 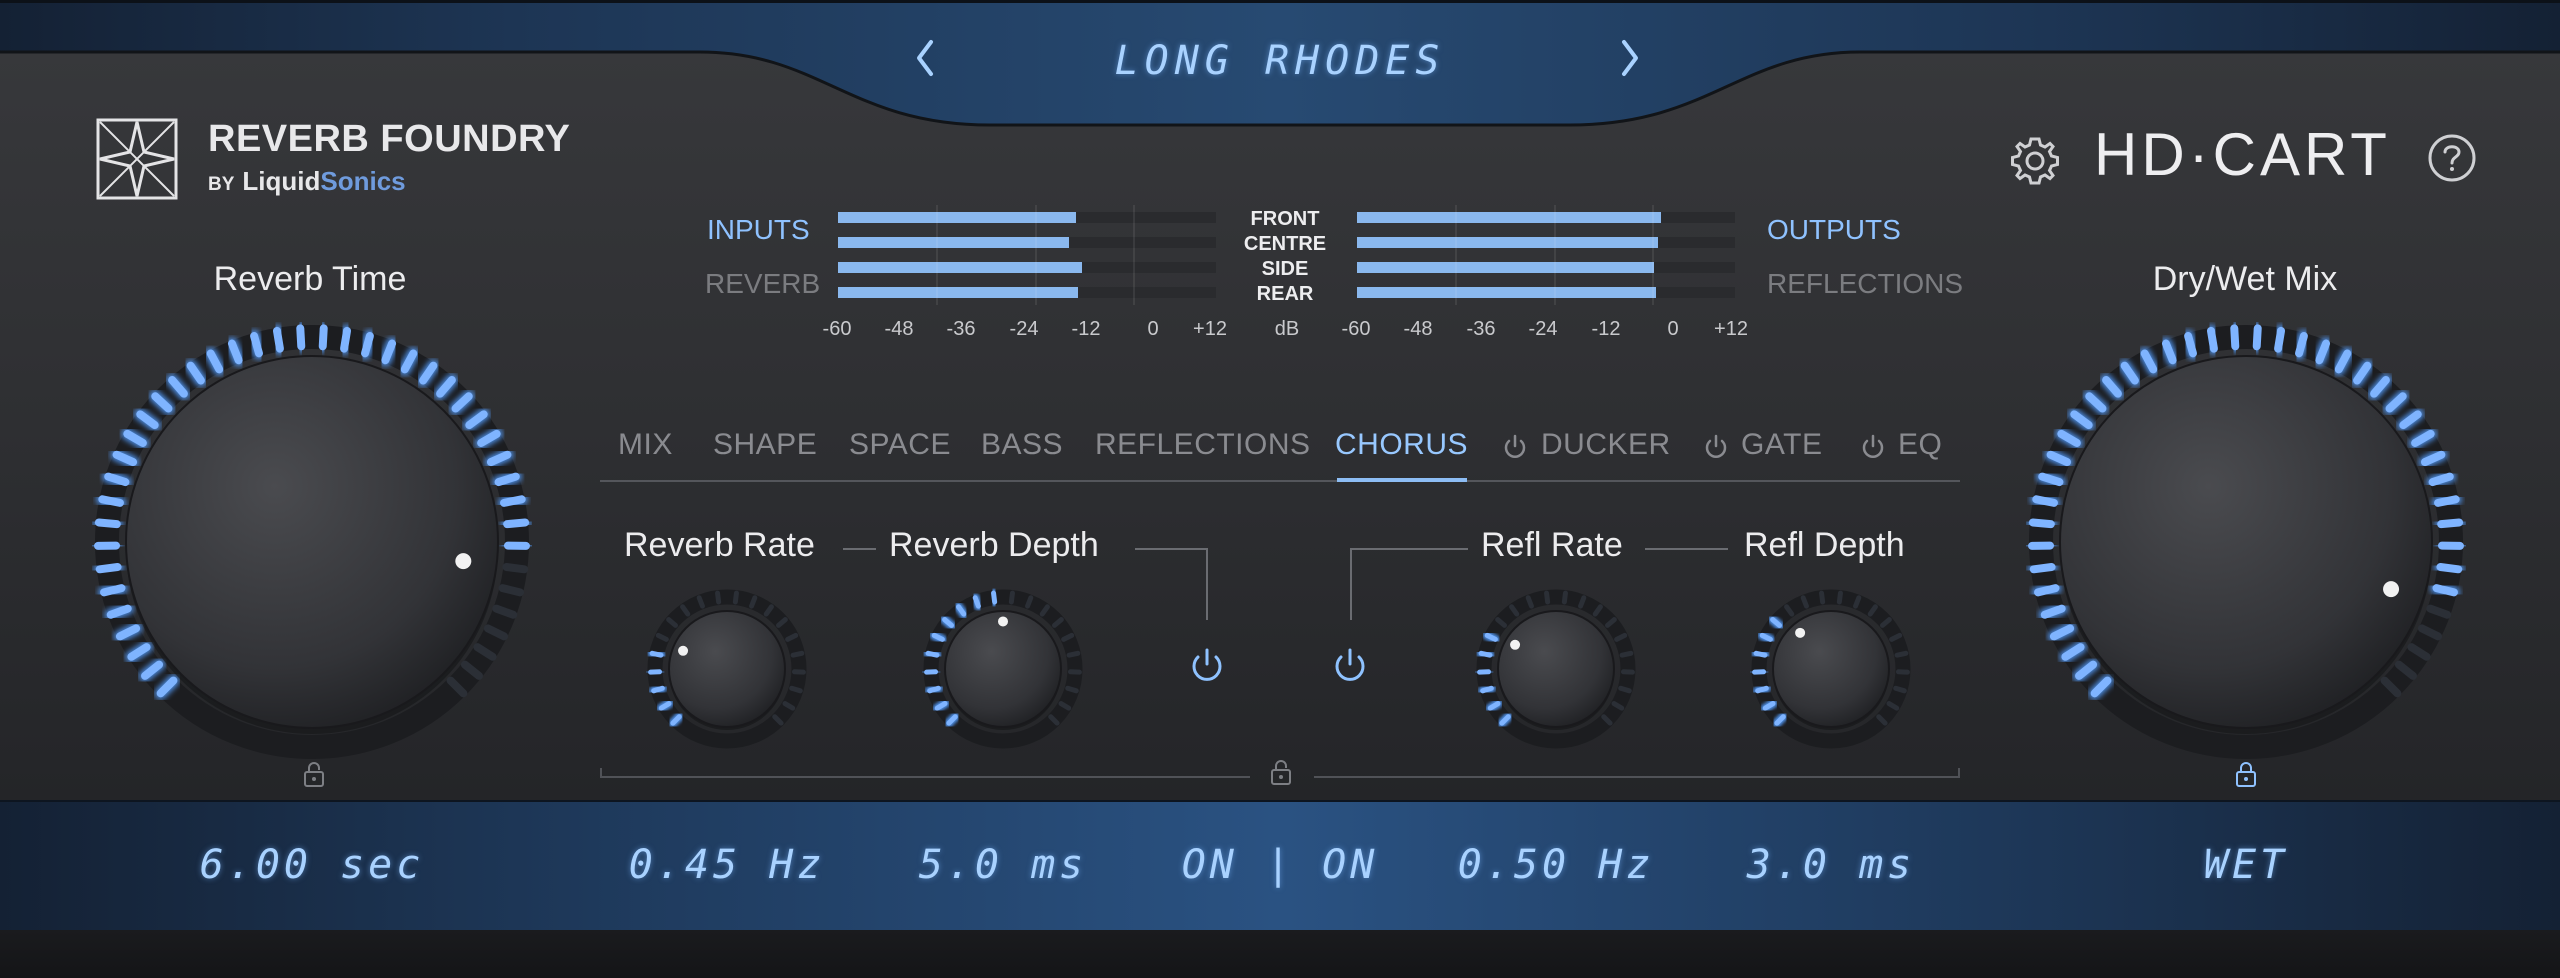 I want to click on lock-open-icon, so click(x=1281, y=772).